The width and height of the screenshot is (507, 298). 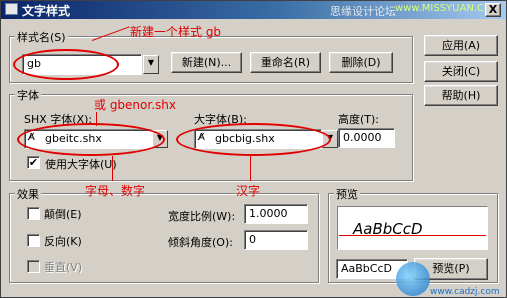 What do you see at coordinates (363, 11) in the screenshot?
I see `watermark-left: 思缘设计论坛` at bounding box center [363, 11].